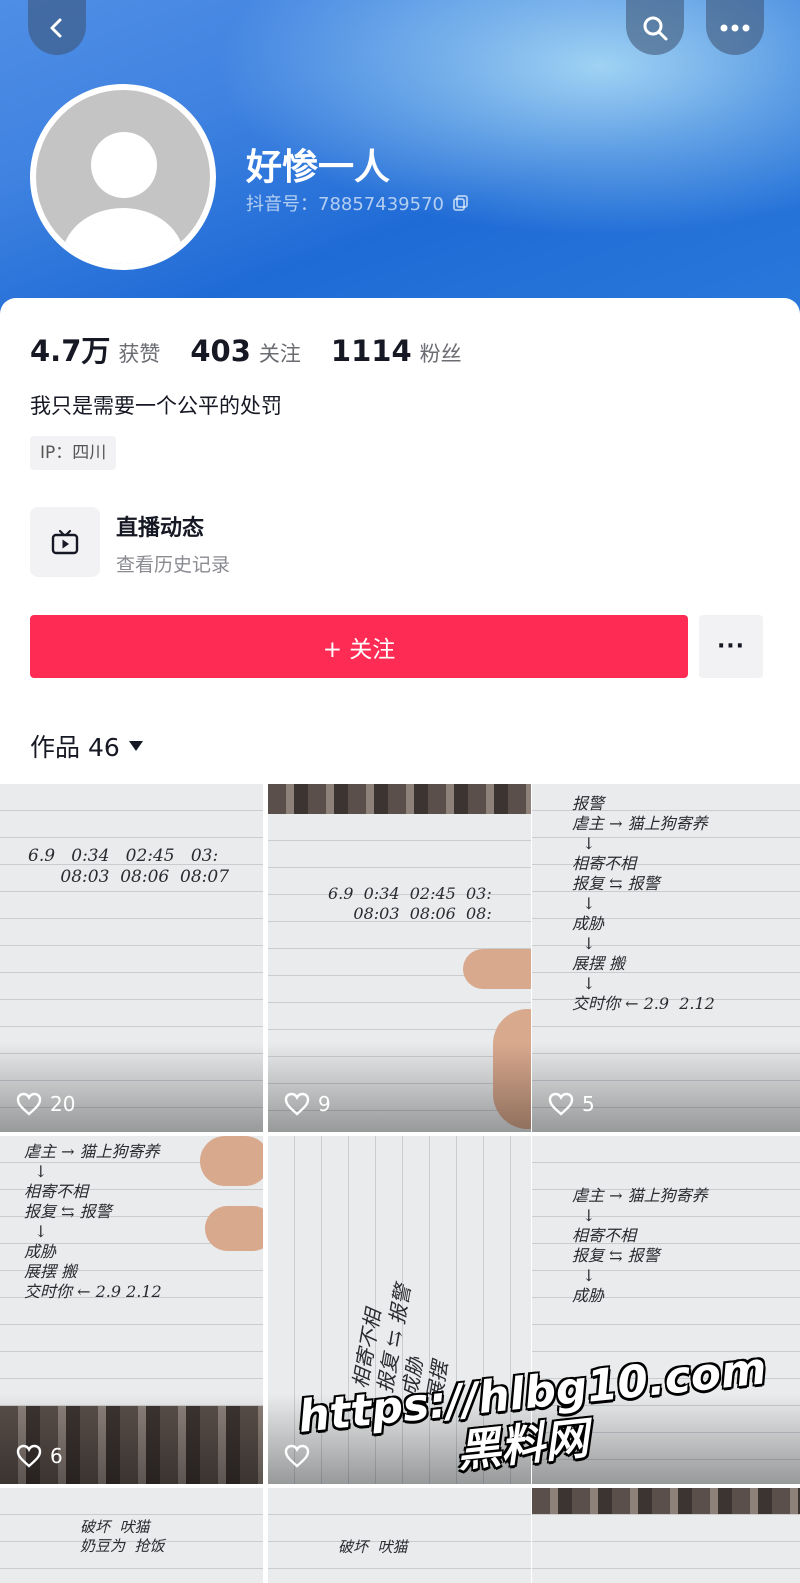 Image resolution: width=800 pixels, height=1583 pixels. I want to click on followers-count: 1114, so click(371, 351).